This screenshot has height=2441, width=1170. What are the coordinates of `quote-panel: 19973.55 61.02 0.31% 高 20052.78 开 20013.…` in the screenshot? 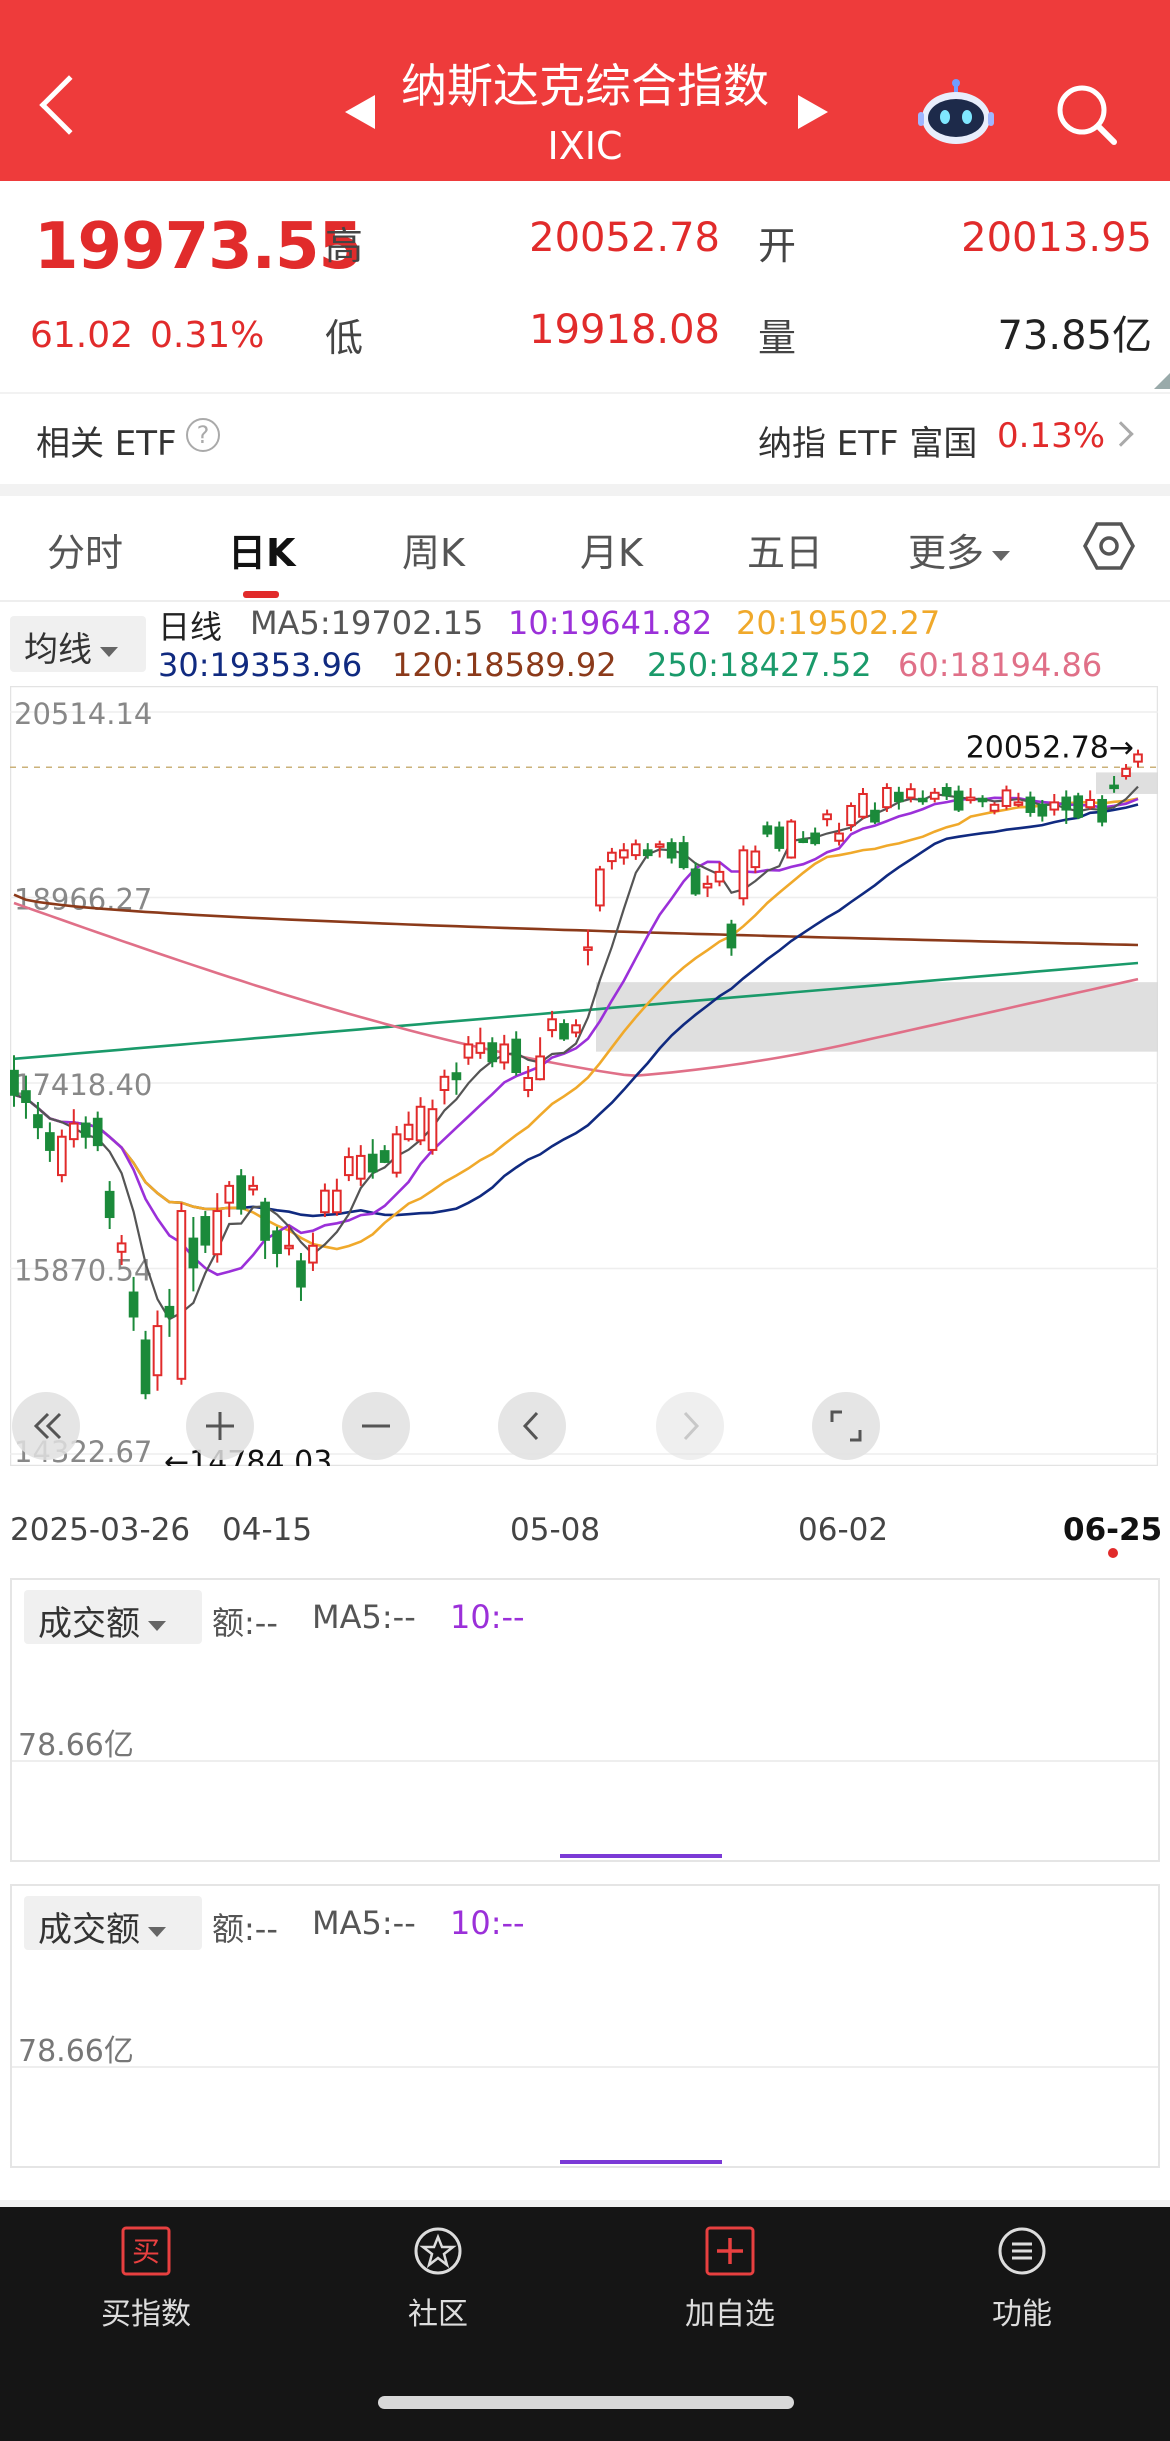 It's located at (585, 286).